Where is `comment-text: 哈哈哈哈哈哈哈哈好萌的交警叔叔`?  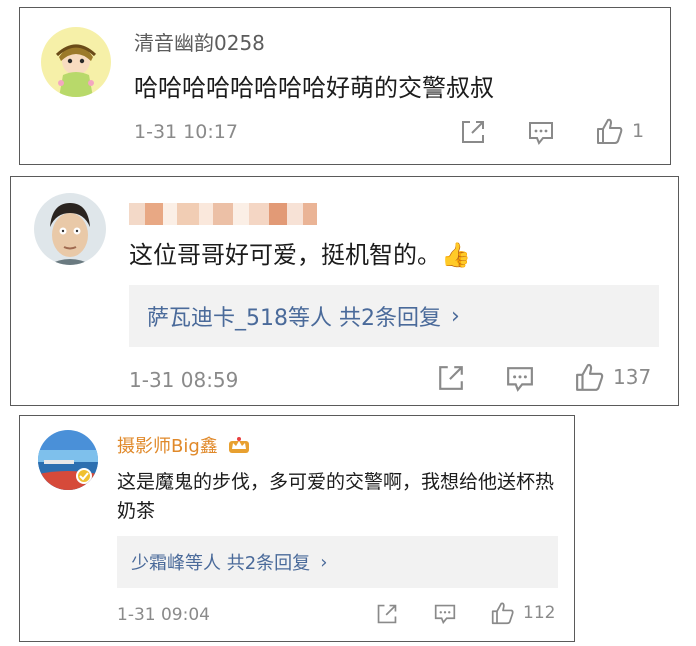 comment-text: 哈哈哈哈哈哈哈哈好萌的交警叔叔 is located at coordinates (314, 88).